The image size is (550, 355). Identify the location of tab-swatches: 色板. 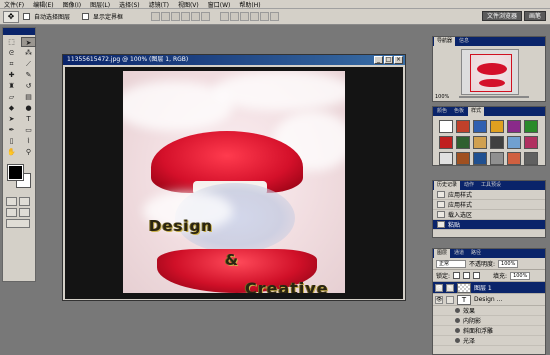
(459, 111).